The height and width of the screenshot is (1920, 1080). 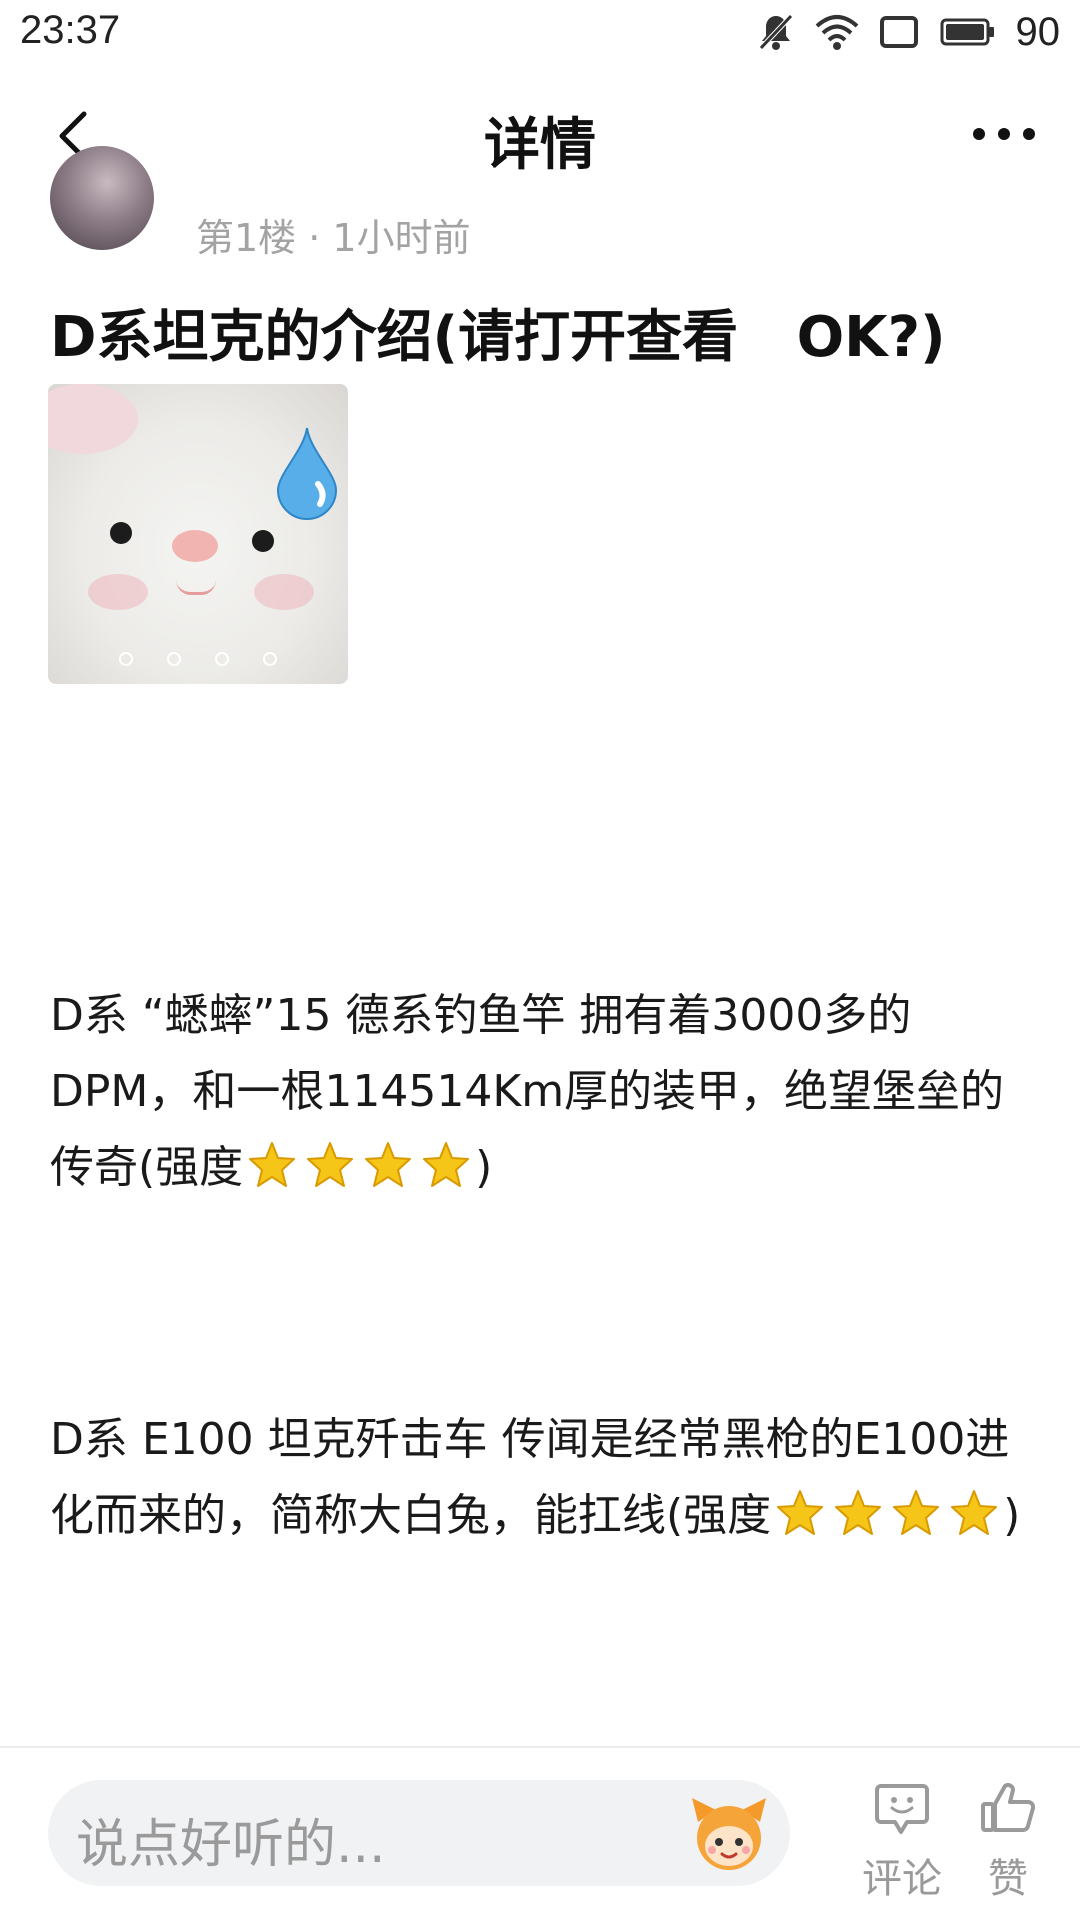 What do you see at coordinates (729, 1833) in the screenshot?
I see `mascot-emoji-icon` at bounding box center [729, 1833].